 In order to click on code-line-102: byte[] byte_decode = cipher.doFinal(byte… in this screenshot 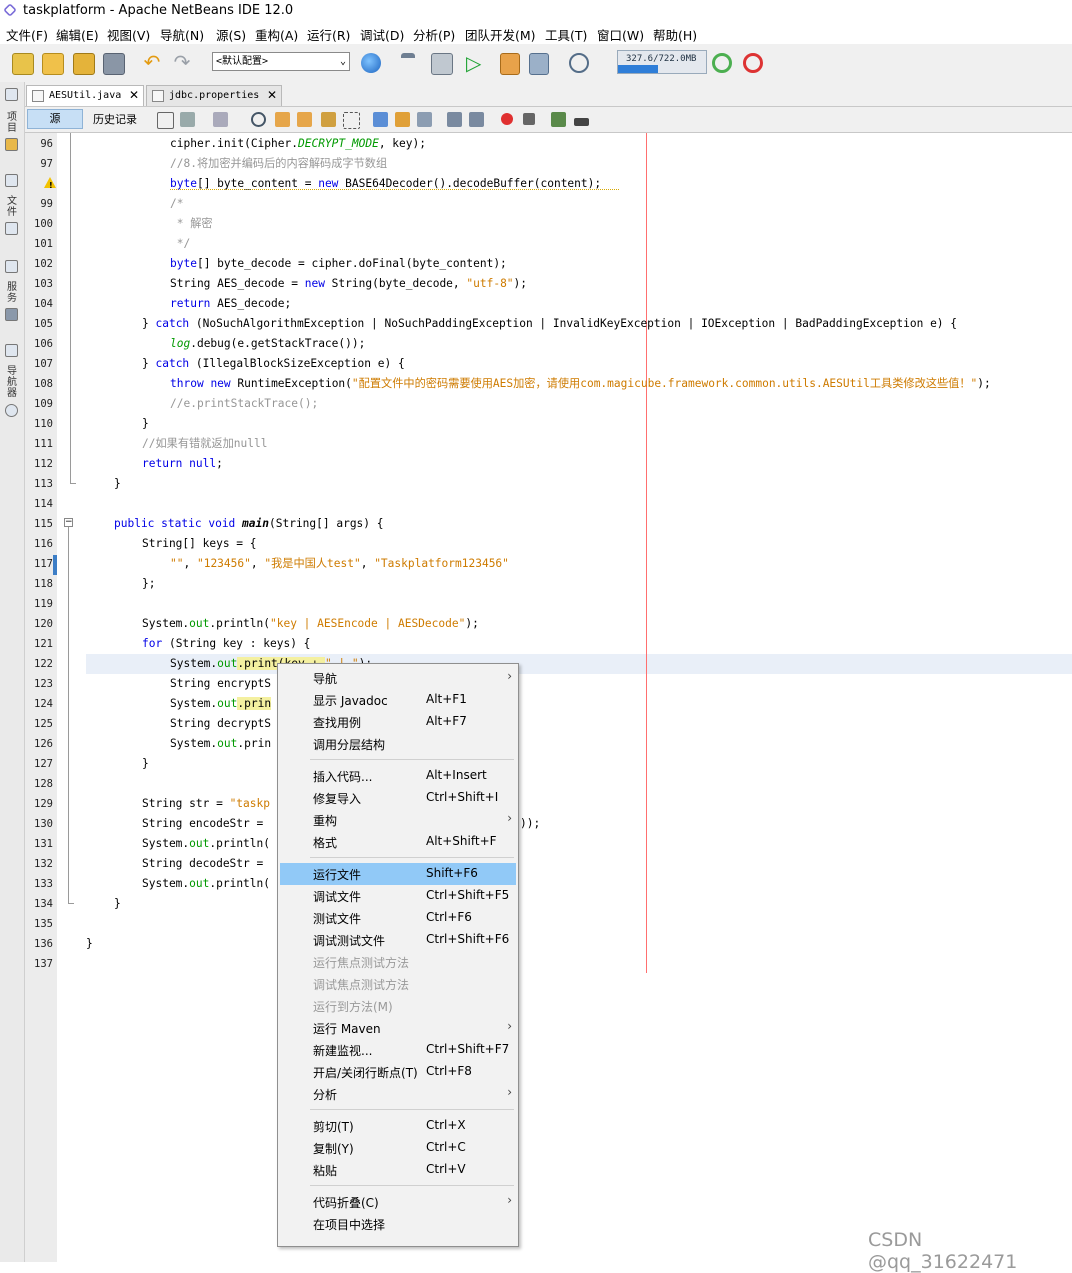, I will do `click(296, 264)`.